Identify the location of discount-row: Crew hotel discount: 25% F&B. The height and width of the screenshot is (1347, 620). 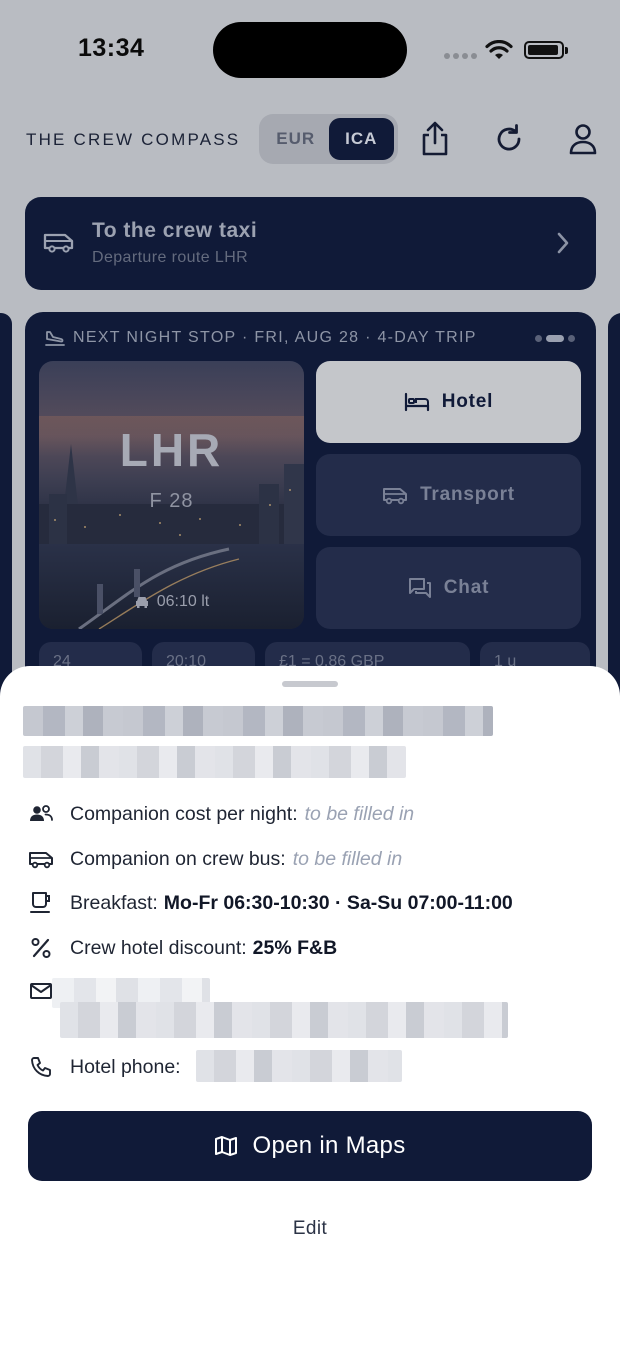
(182, 948).